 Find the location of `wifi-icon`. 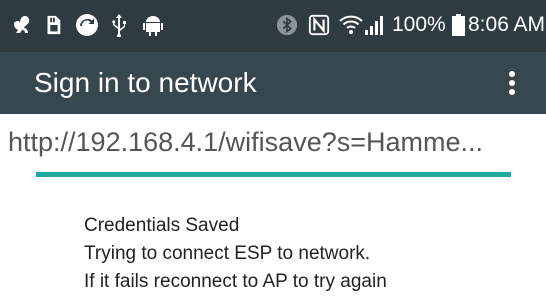

wifi-icon is located at coordinates (351, 25).